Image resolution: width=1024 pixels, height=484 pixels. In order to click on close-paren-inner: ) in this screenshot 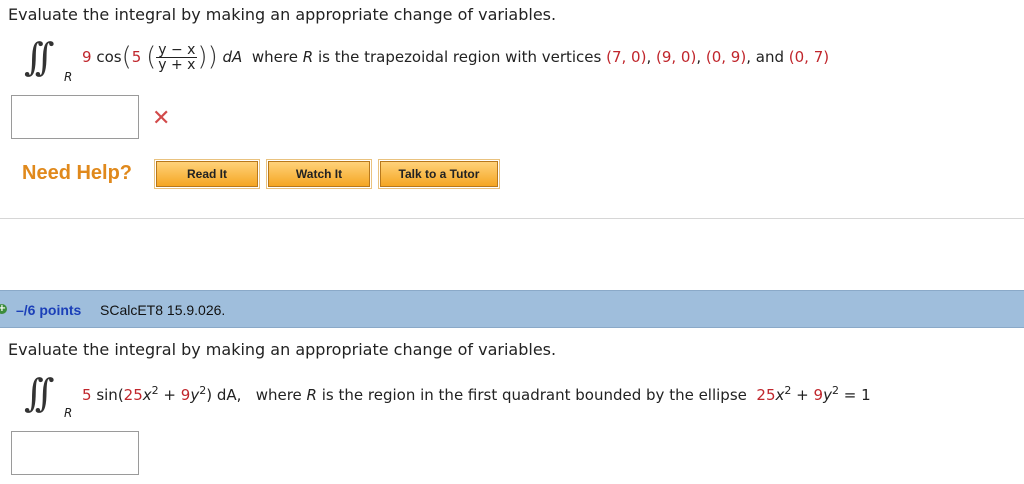, I will do `click(202, 57)`.